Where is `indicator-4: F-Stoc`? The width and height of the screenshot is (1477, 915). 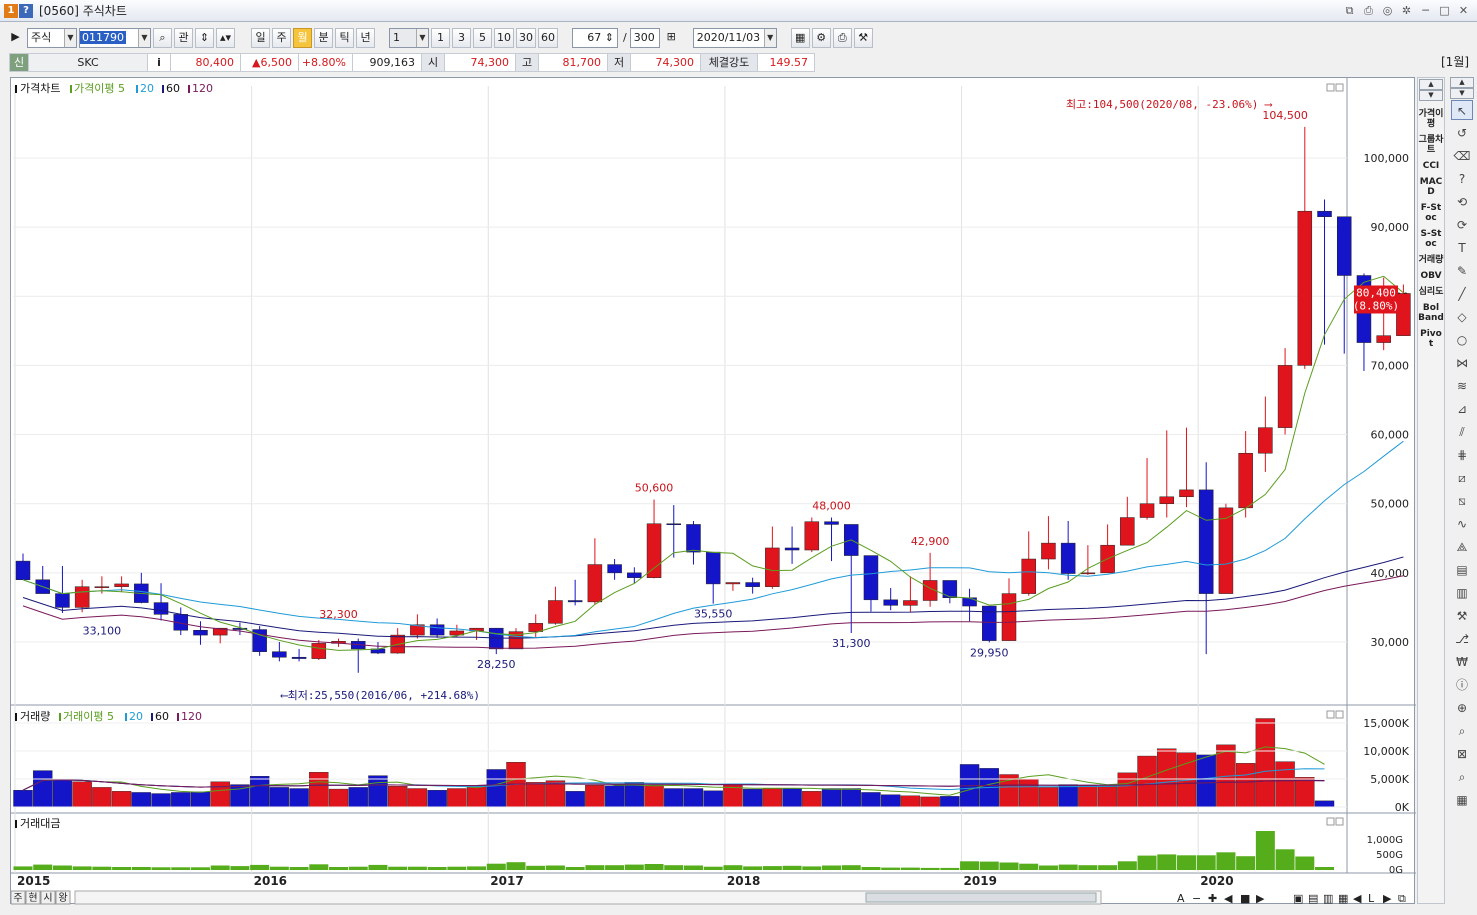
indicator-4: F-Stoc is located at coordinates (1431, 213).